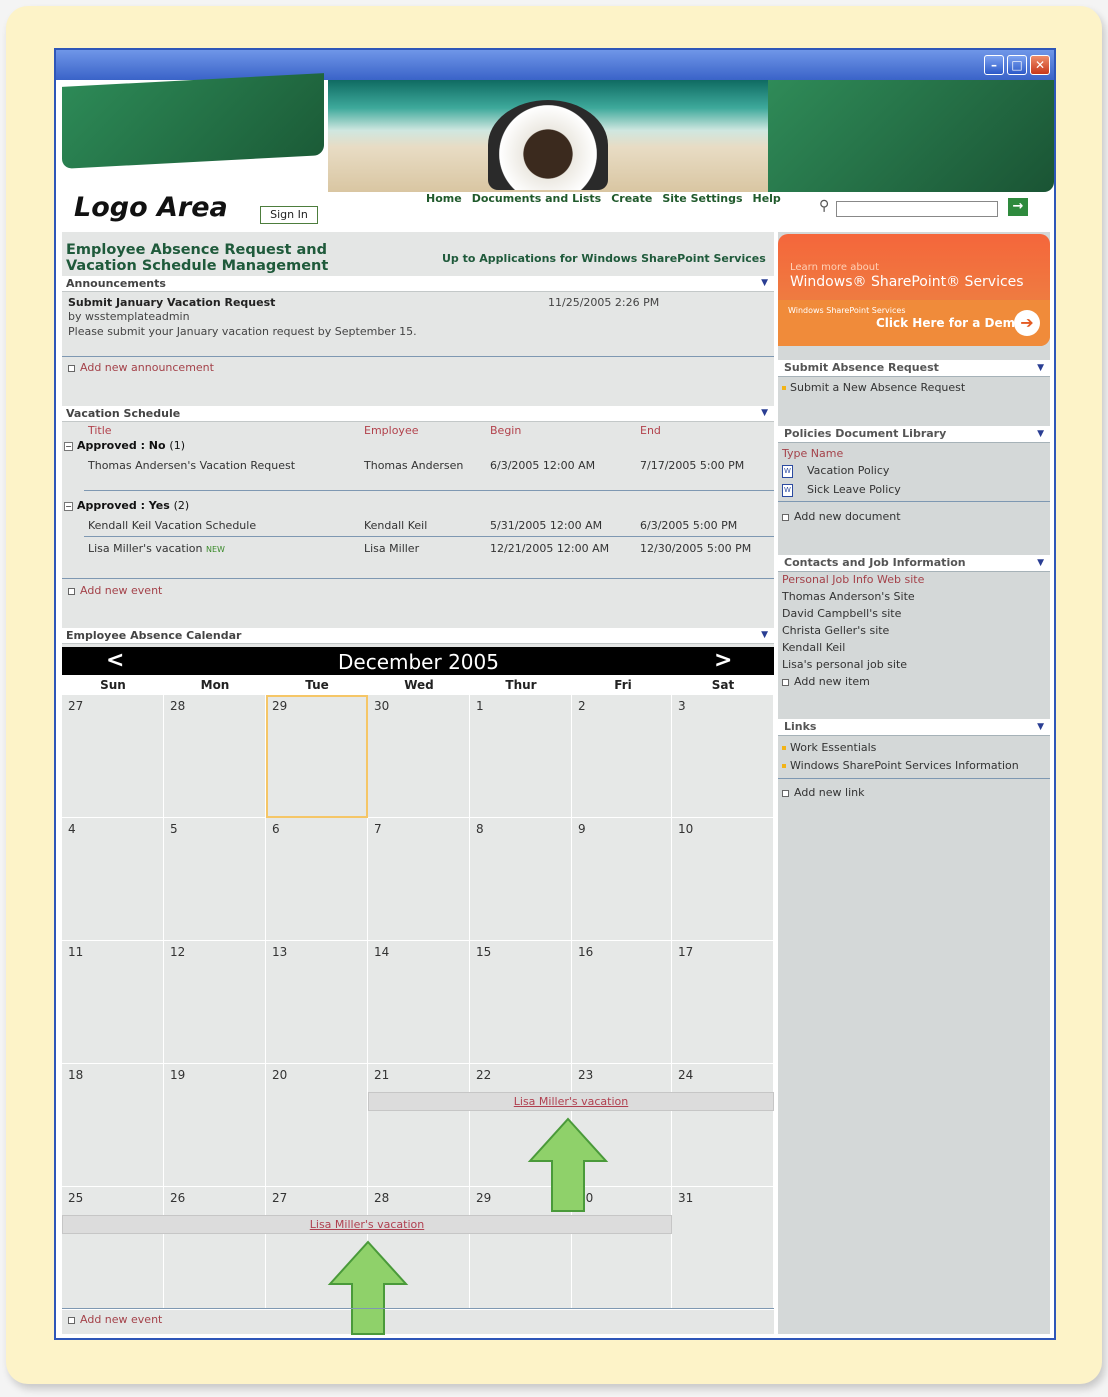 The height and width of the screenshot is (1397, 1108). What do you see at coordinates (767, 198) in the screenshot?
I see `nav-help: Help` at bounding box center [767, 198].